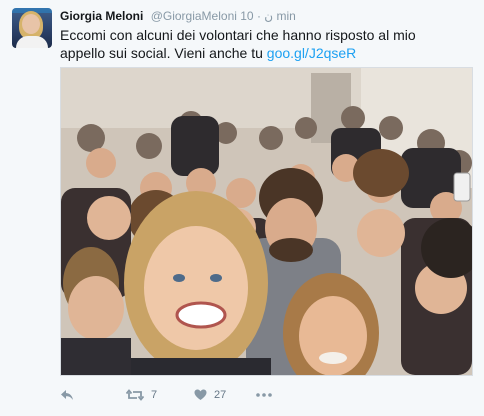 The image size is (484, 416). I want to click on reply-action, so click(67, 395).